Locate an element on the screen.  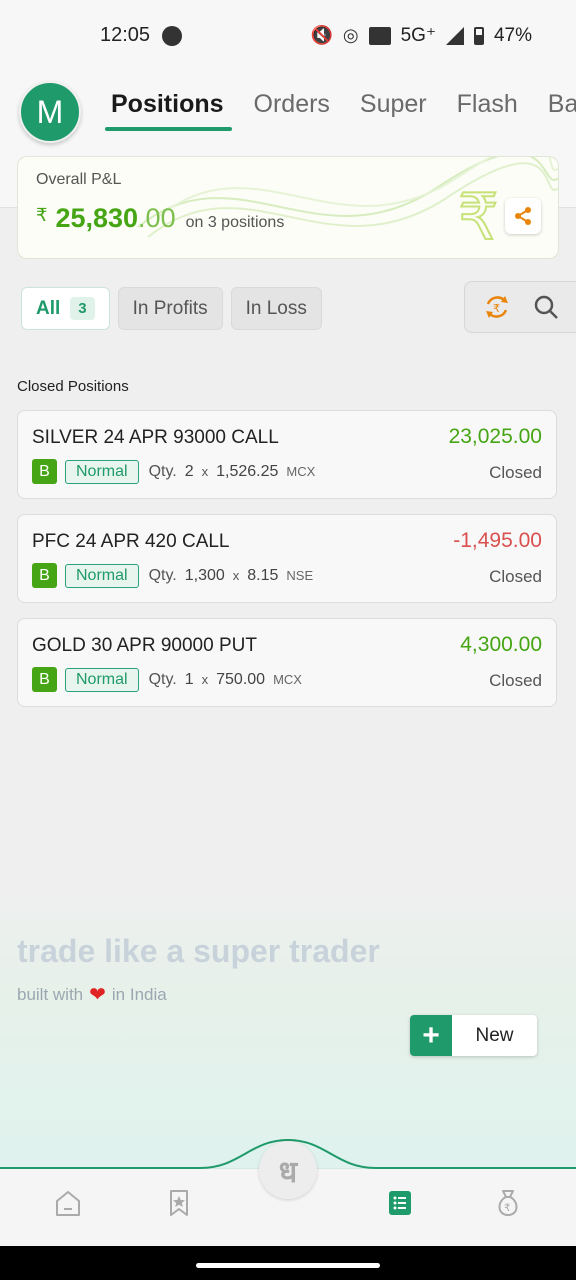
tools-panel: ₹ is located at coordinates (520, 307).